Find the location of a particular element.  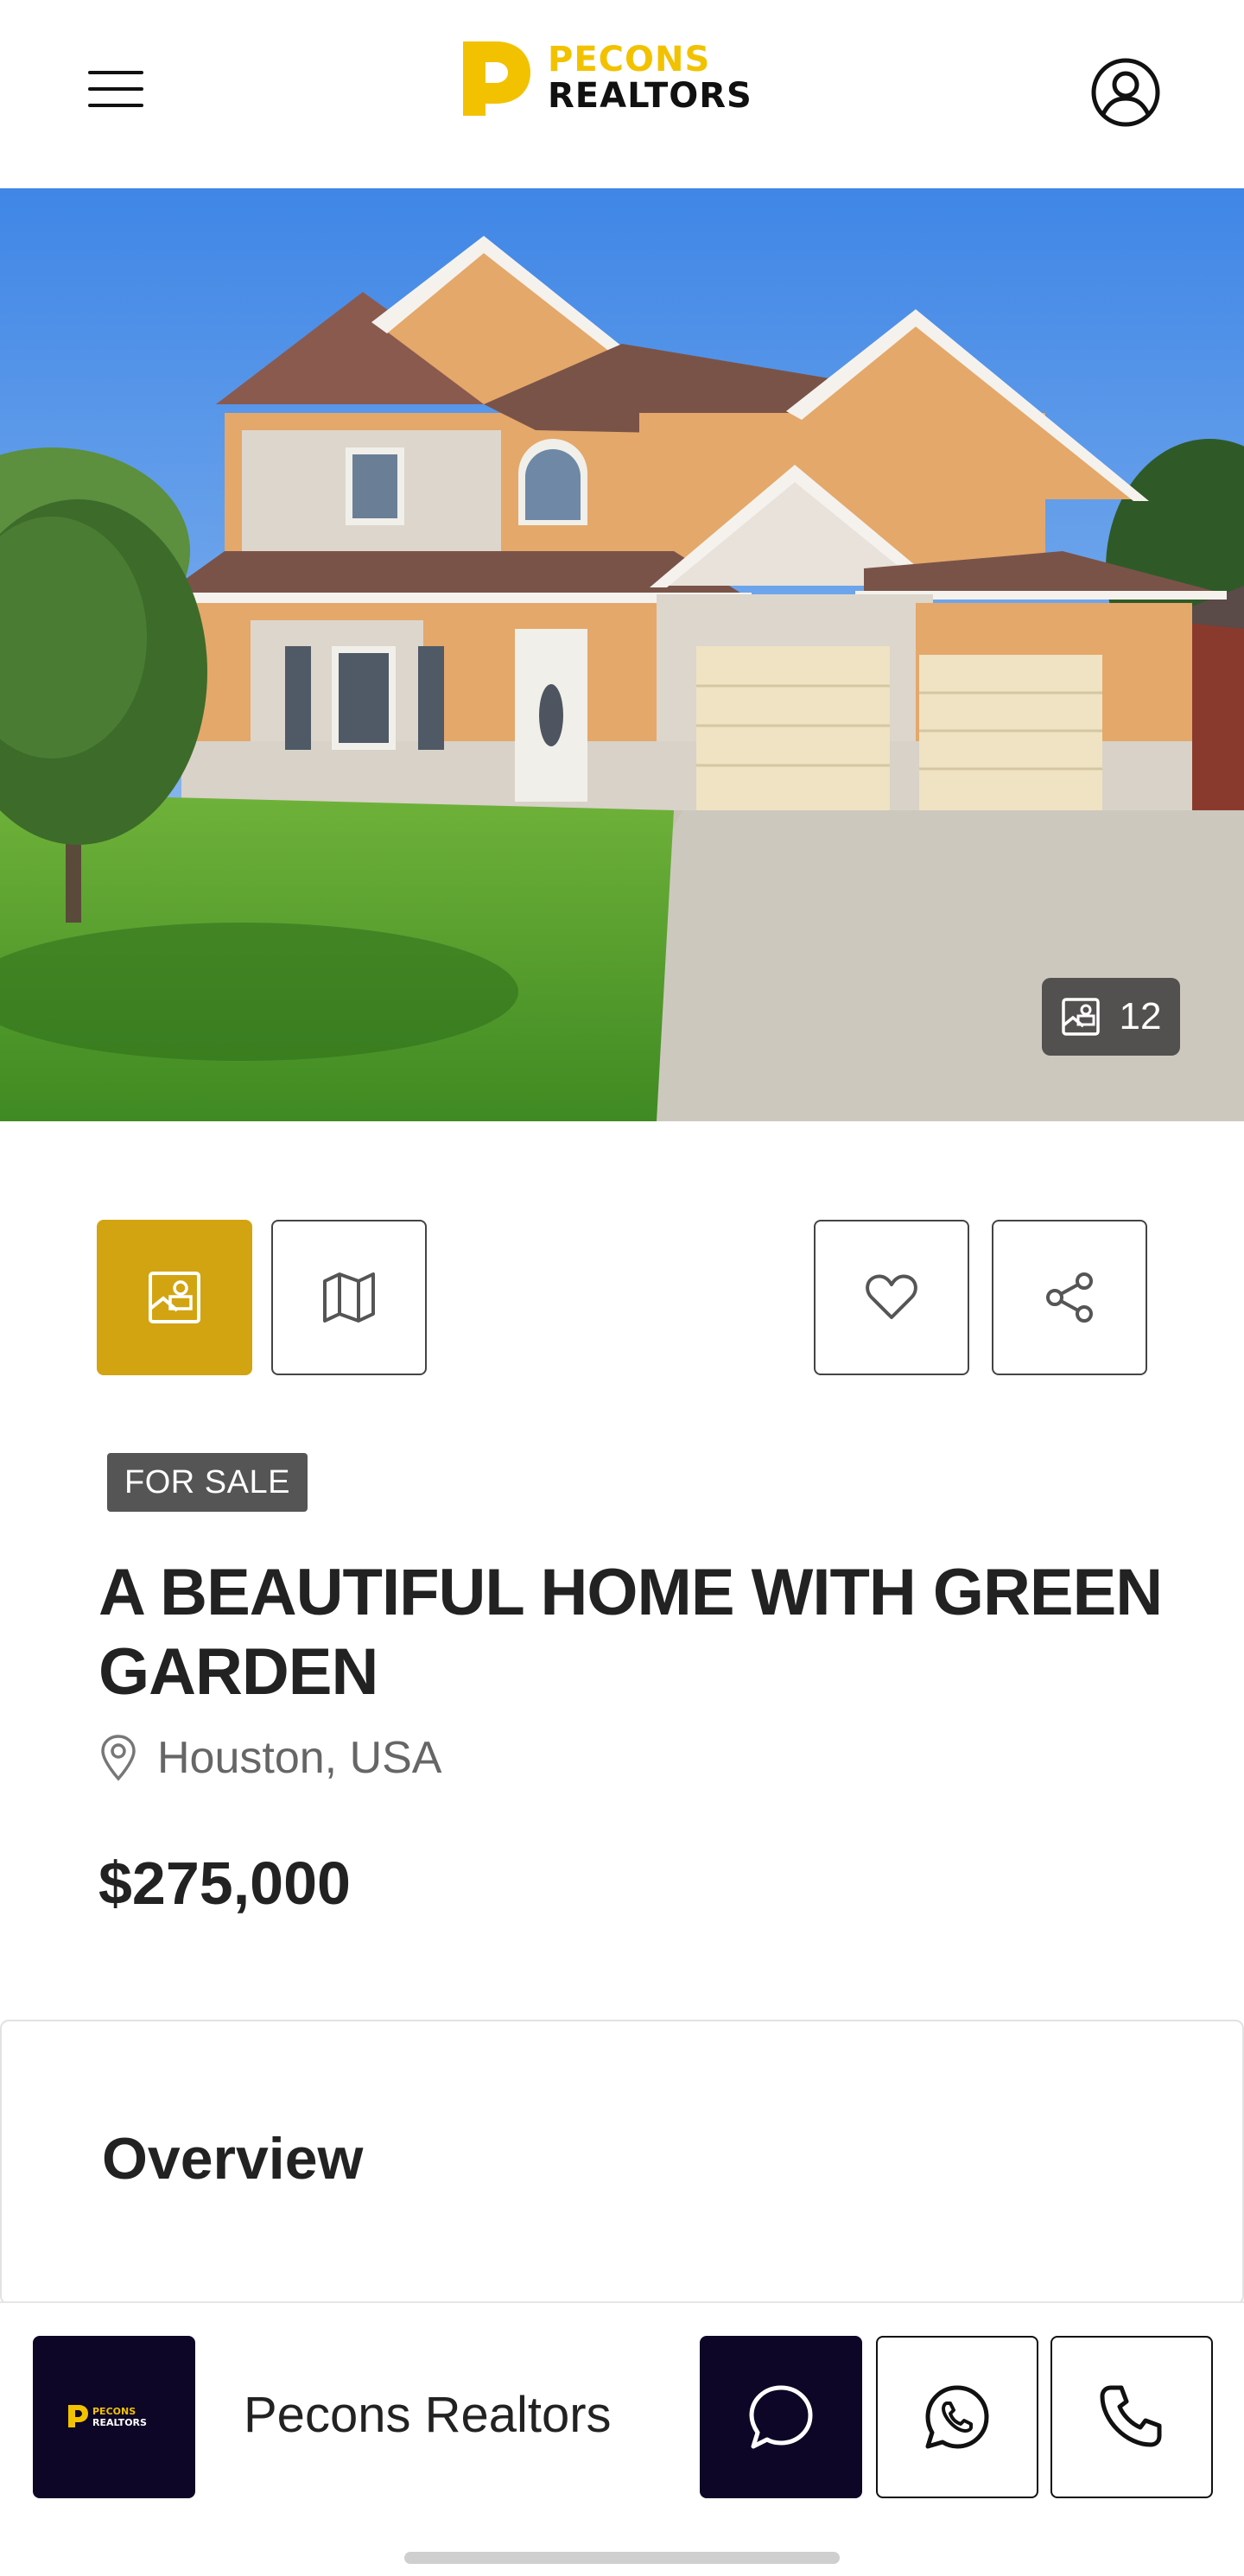

location-pin-icon is located at coordinates (119, 1758).